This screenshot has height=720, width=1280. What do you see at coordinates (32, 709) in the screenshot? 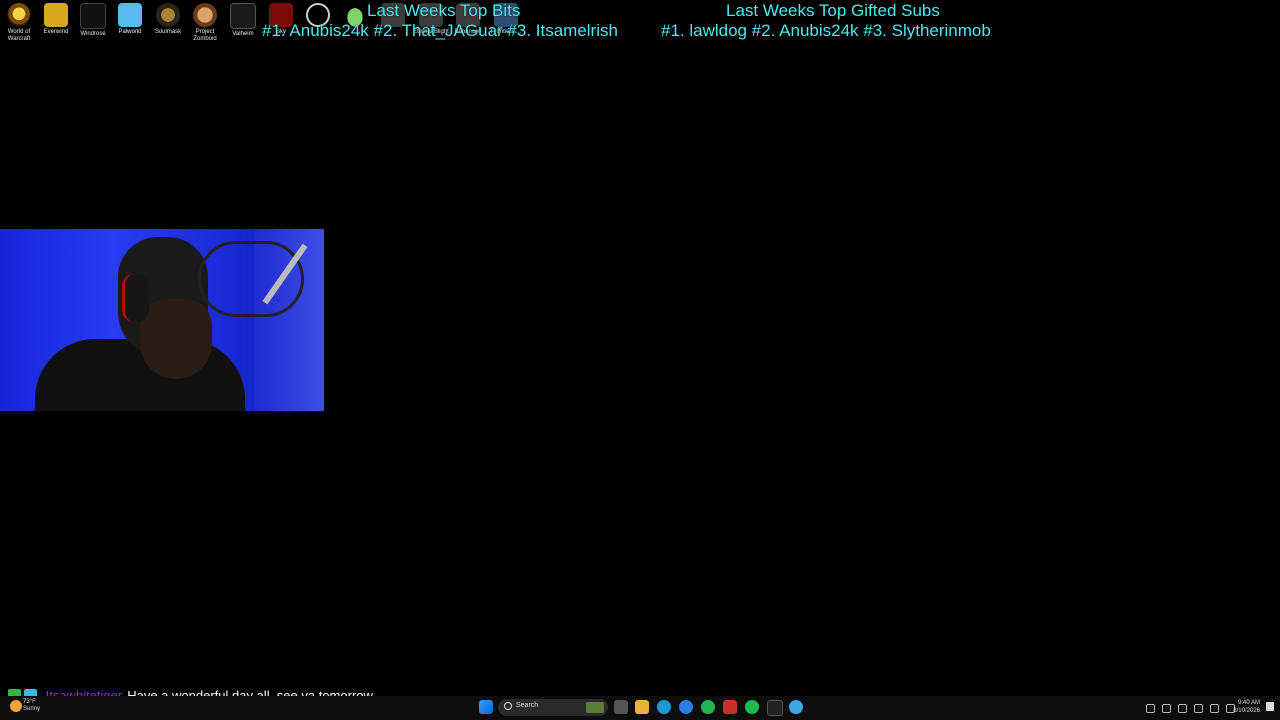
I see `weather-desc: Sunny` at bounding box center [32, 709].